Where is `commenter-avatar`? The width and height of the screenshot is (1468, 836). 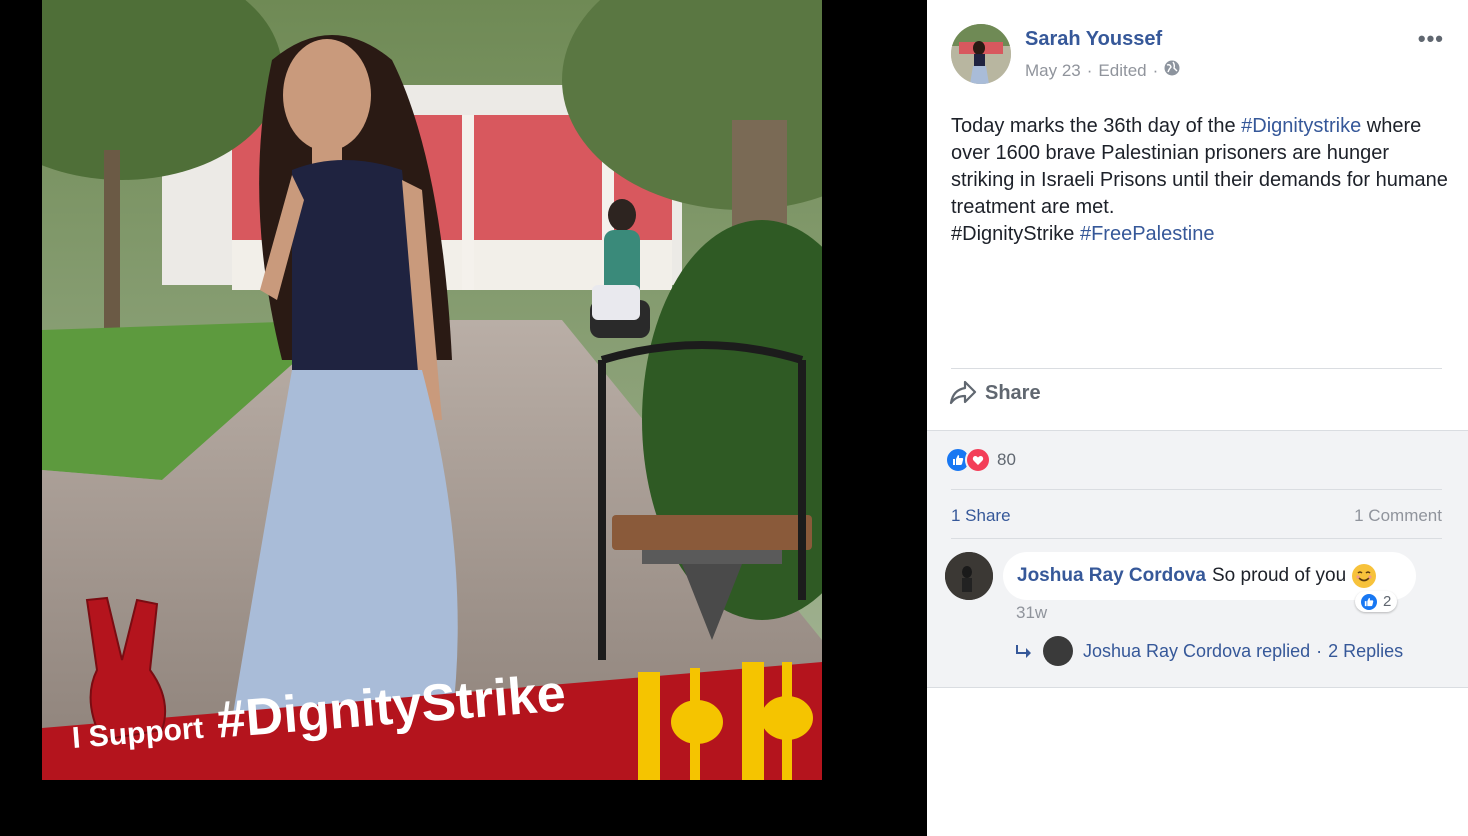 commenter-avatar is located at coordinates (969, 576).